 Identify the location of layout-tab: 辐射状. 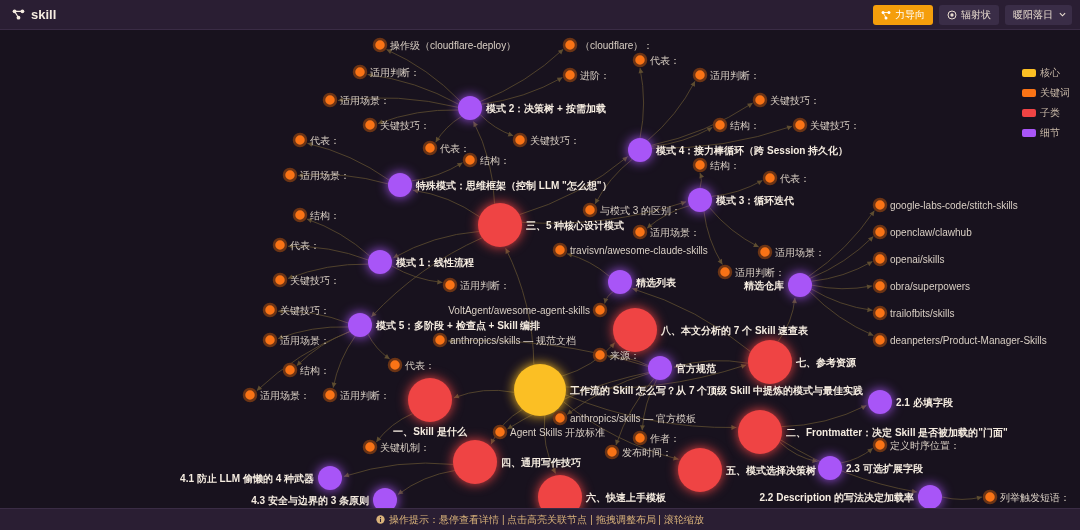
(969, 14).